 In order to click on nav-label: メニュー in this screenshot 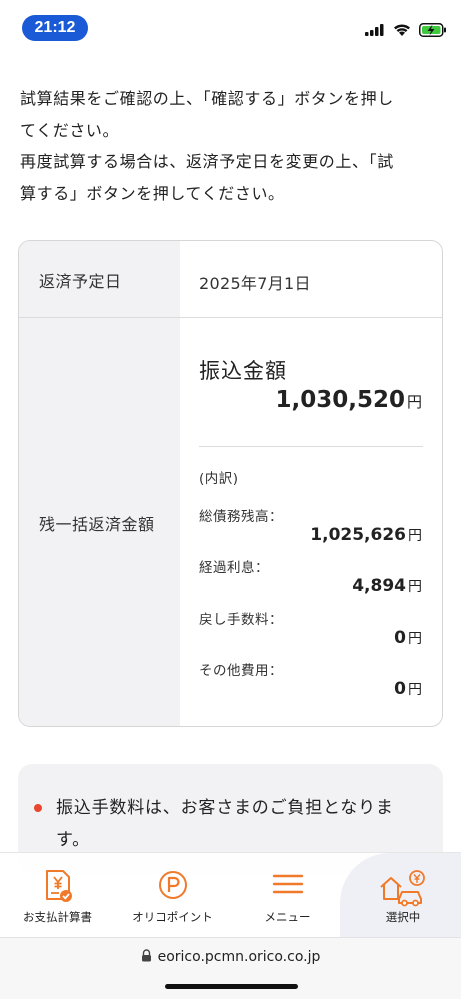, I will do `click(287, 917)`.